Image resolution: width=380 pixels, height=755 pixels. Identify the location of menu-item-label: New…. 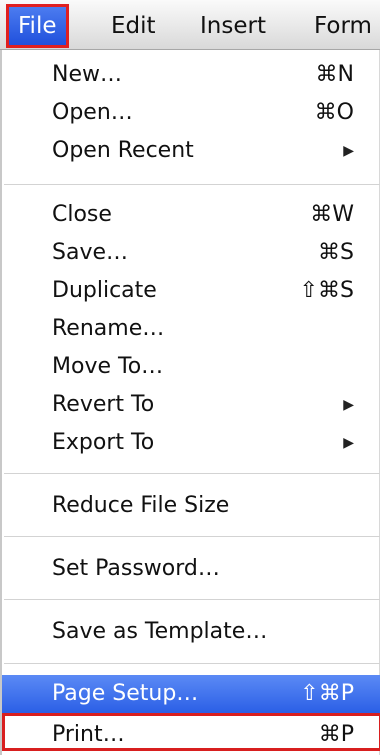
(87, 74).